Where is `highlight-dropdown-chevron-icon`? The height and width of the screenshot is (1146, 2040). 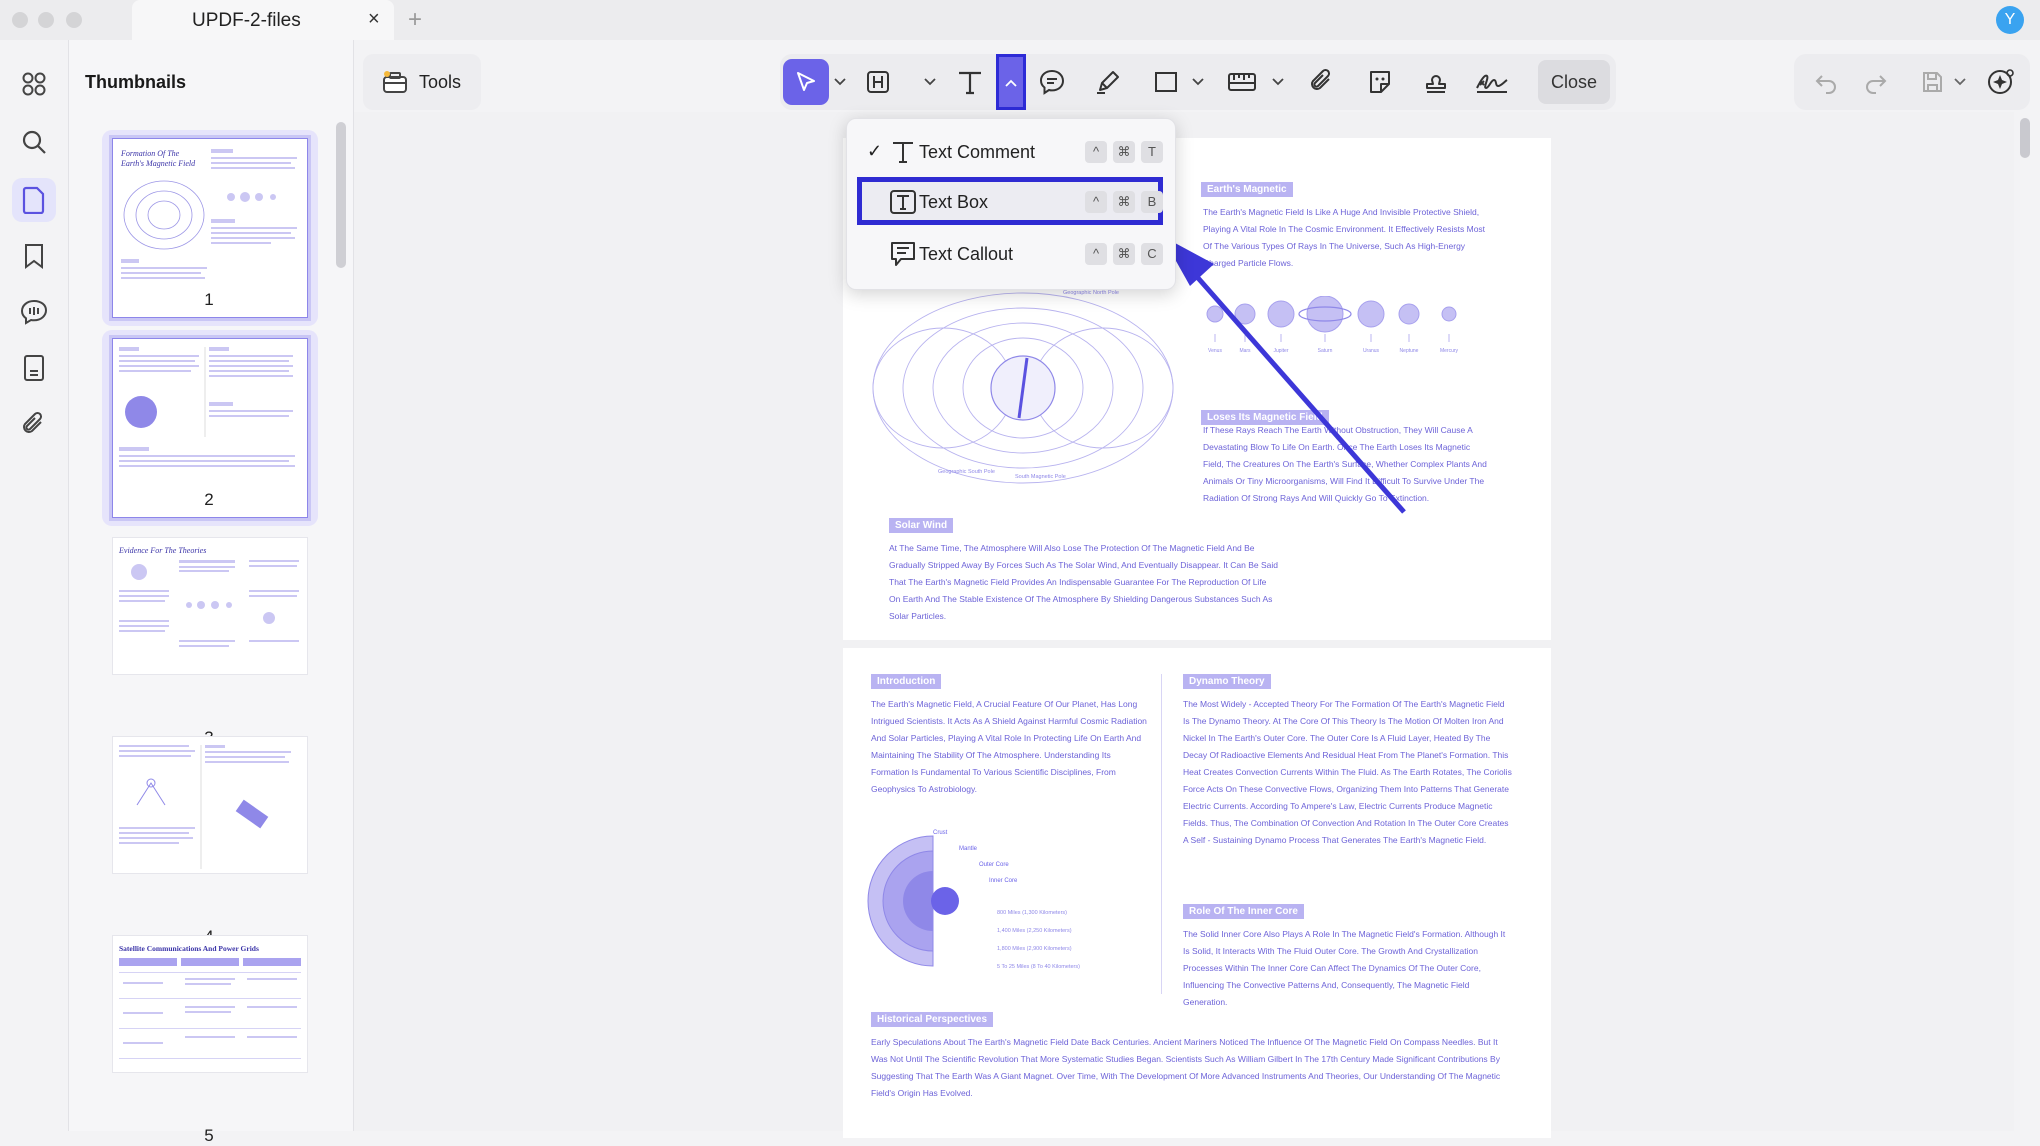 highlight-dropdown-chevron-icon is located at coordinates (930, 82).